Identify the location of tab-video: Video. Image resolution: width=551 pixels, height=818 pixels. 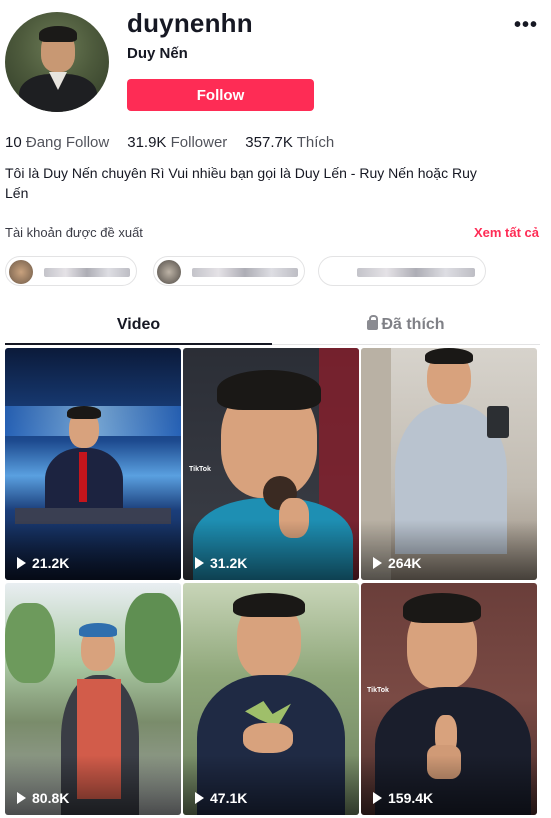
(138, 326).